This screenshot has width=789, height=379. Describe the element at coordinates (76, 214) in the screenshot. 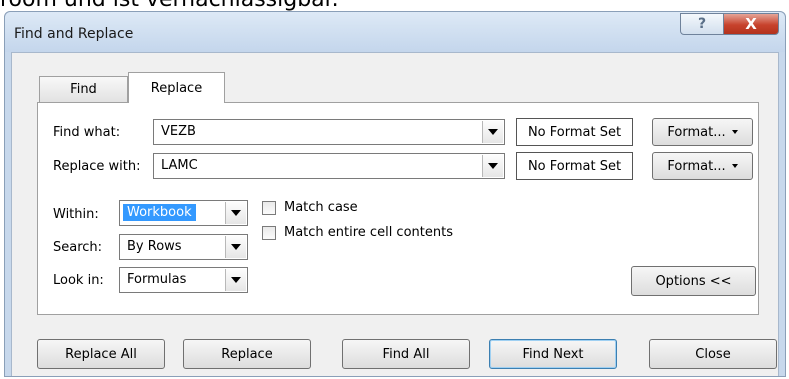

I see `within-label: Within:` at that location.